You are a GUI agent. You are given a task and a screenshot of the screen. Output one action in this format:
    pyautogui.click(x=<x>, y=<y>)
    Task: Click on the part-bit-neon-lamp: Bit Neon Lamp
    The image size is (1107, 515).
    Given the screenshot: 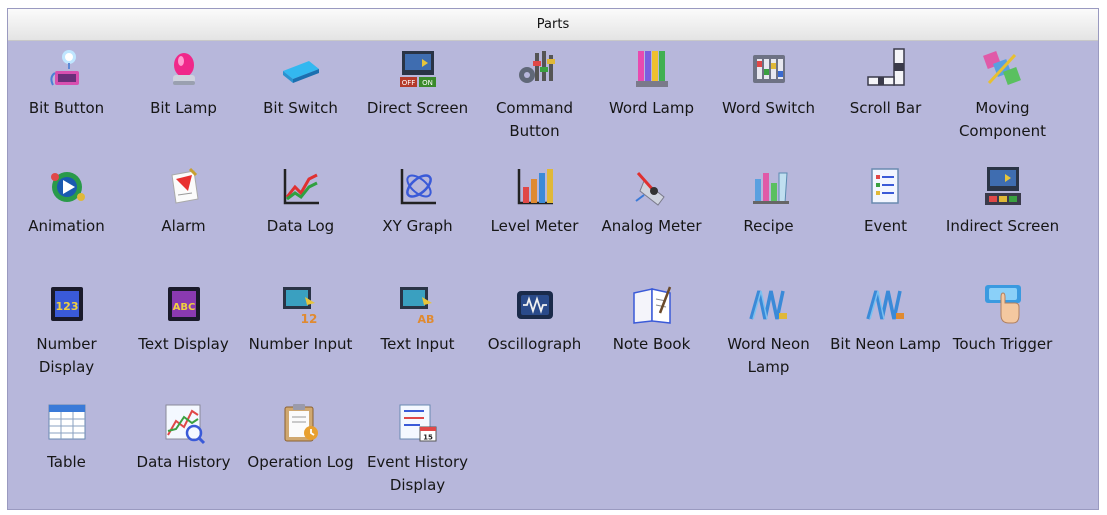 What is the action you would take?
    pyautogui.click(x=885, y=338)
    